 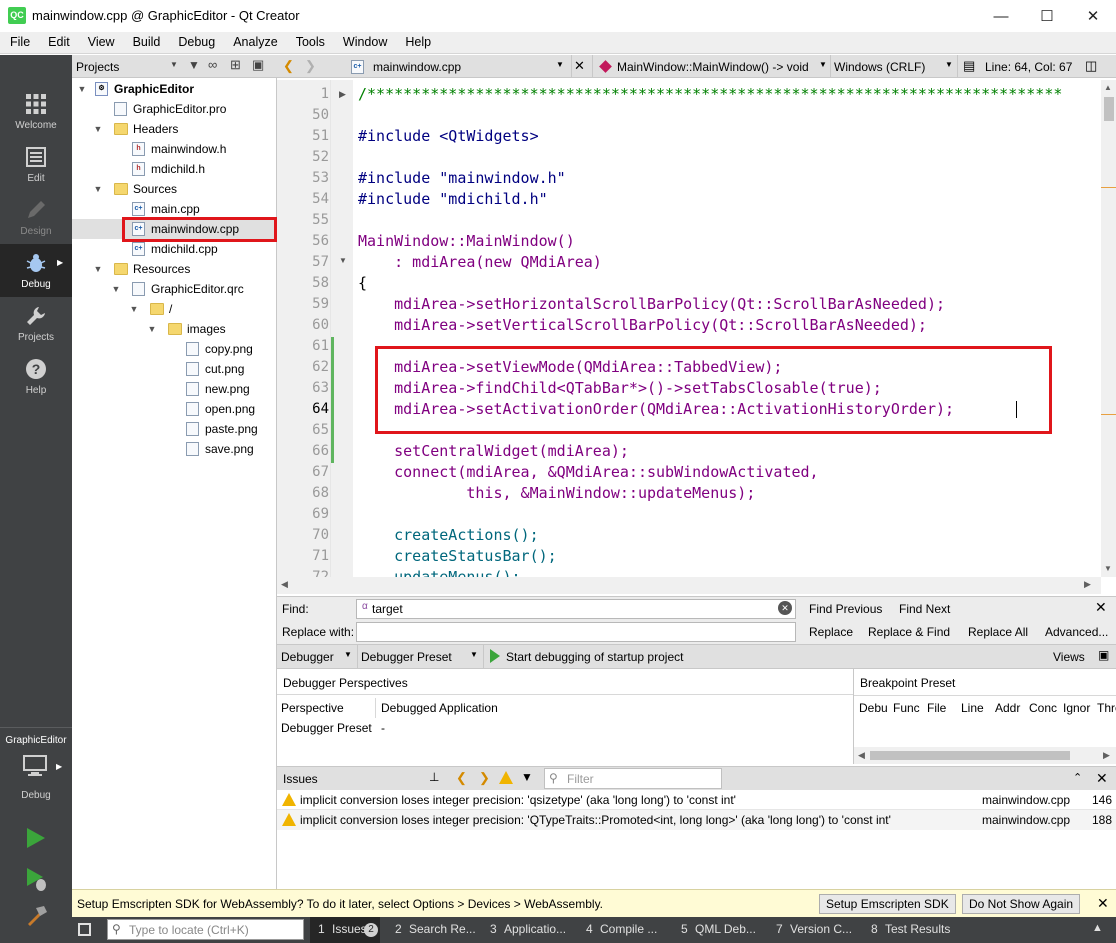 I want to click on file-combo-arrow-icon: ▼, so click(x=560, y=64).